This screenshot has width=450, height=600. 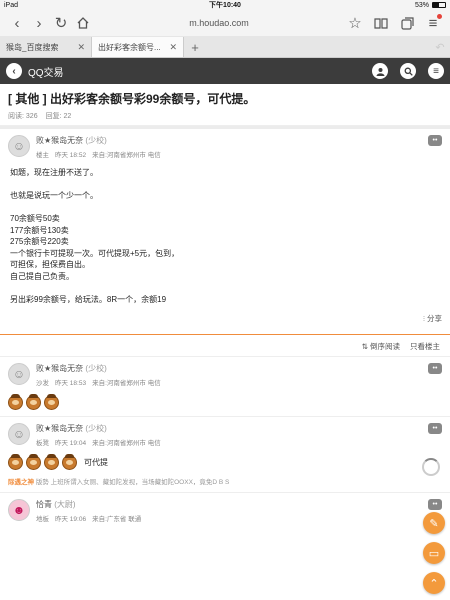 What do you see at coordinates (407, 23) in the screenshot?
I see `tabs-icon` at bounding box center [407, 23].